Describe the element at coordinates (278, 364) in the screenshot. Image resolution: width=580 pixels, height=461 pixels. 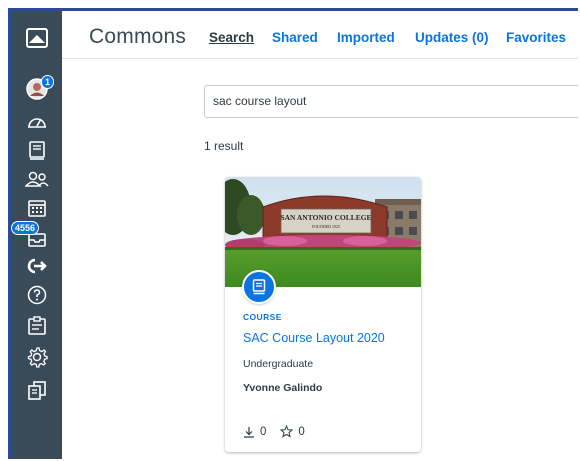
I see `course-subtitle: Undergraduate` at that location.